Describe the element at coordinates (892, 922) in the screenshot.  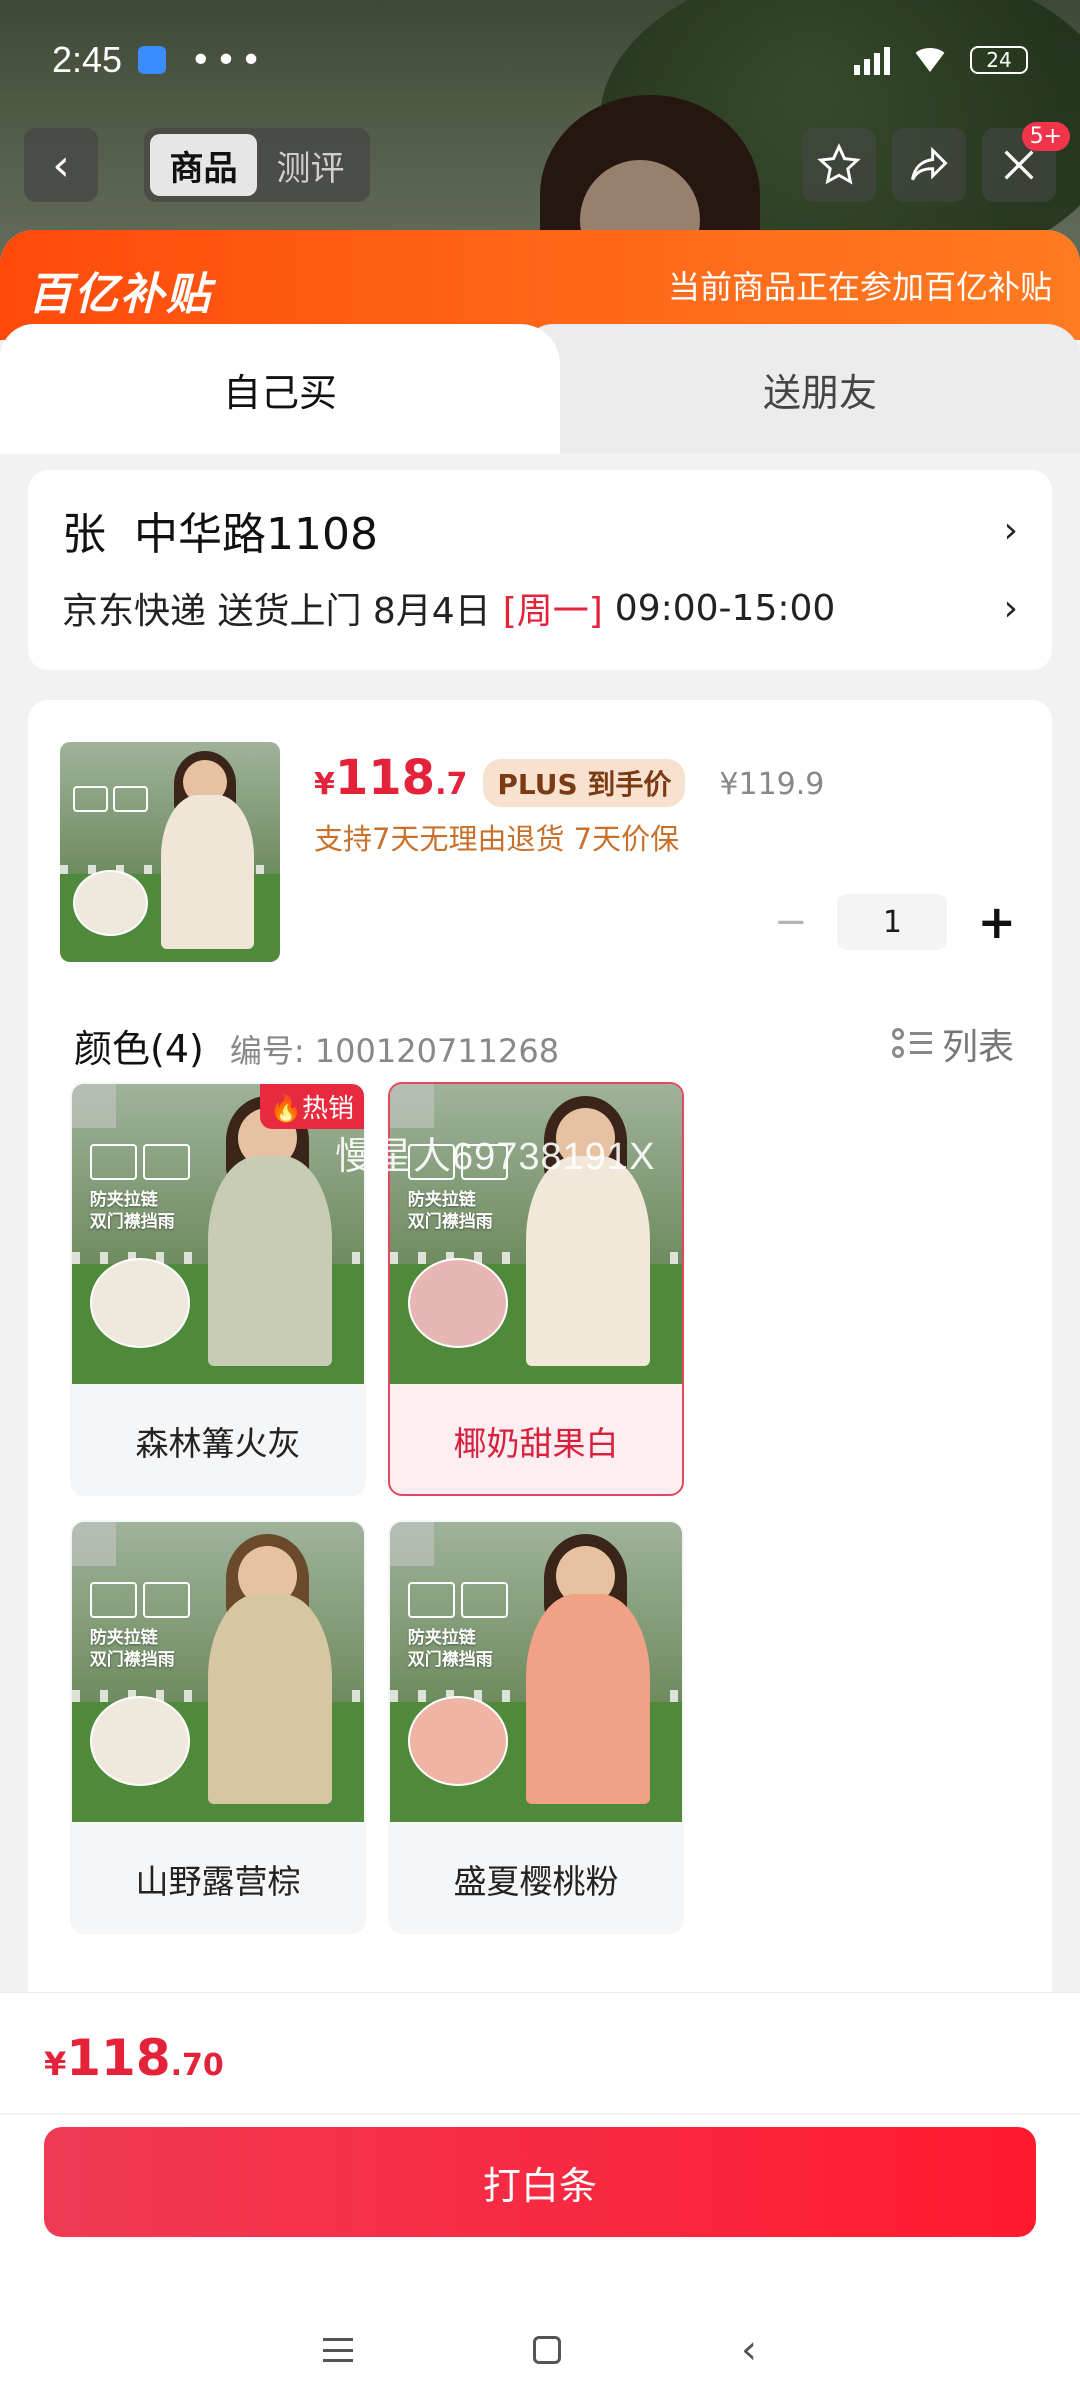
I see `quantity-input: 1` at that location.